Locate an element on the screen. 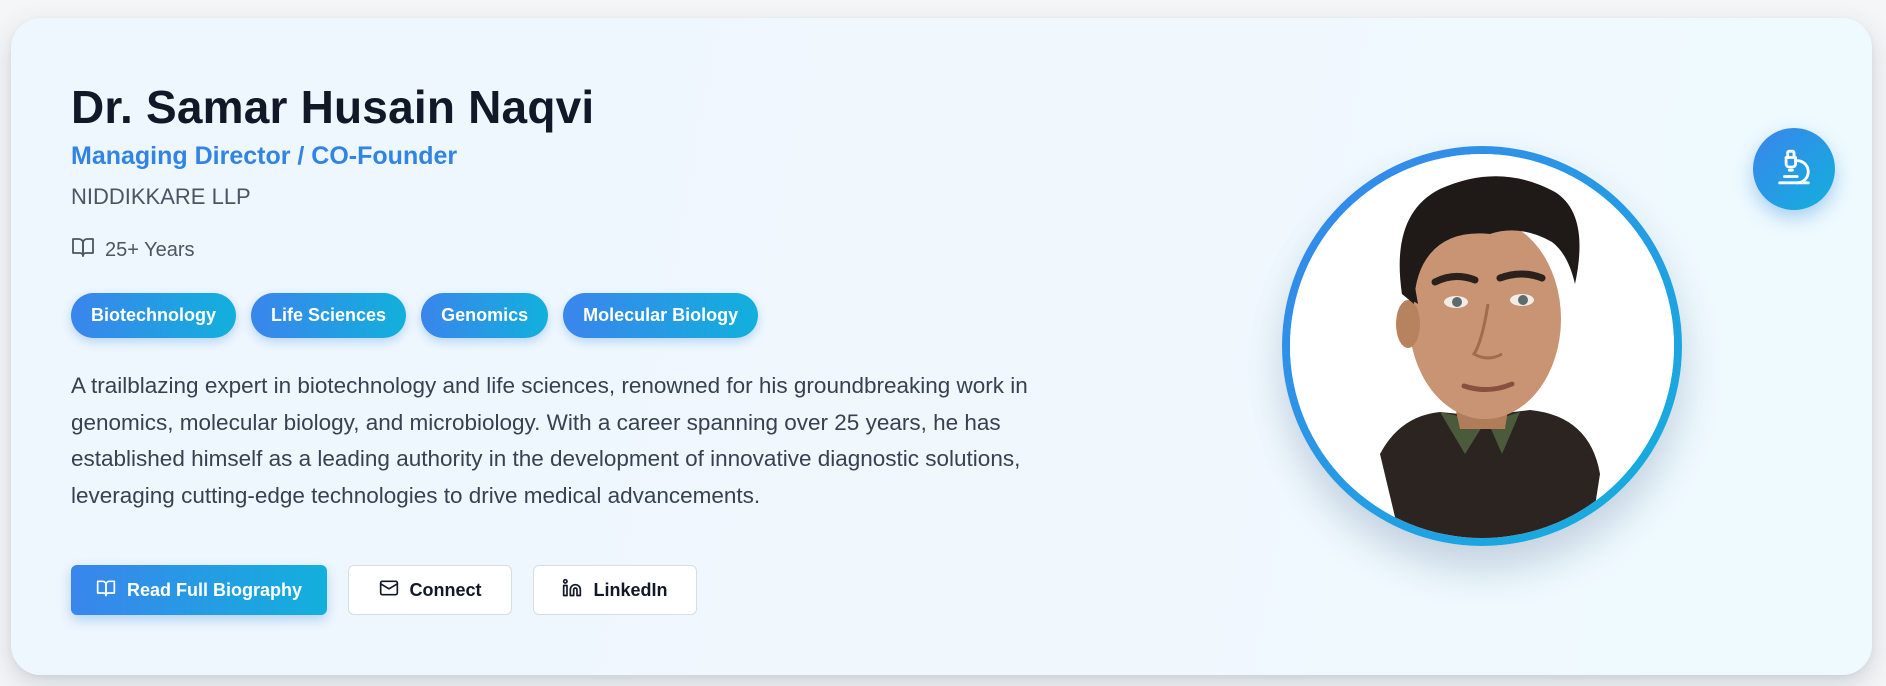  experience-row: 25+ Years is located at coordinates (133, 250).